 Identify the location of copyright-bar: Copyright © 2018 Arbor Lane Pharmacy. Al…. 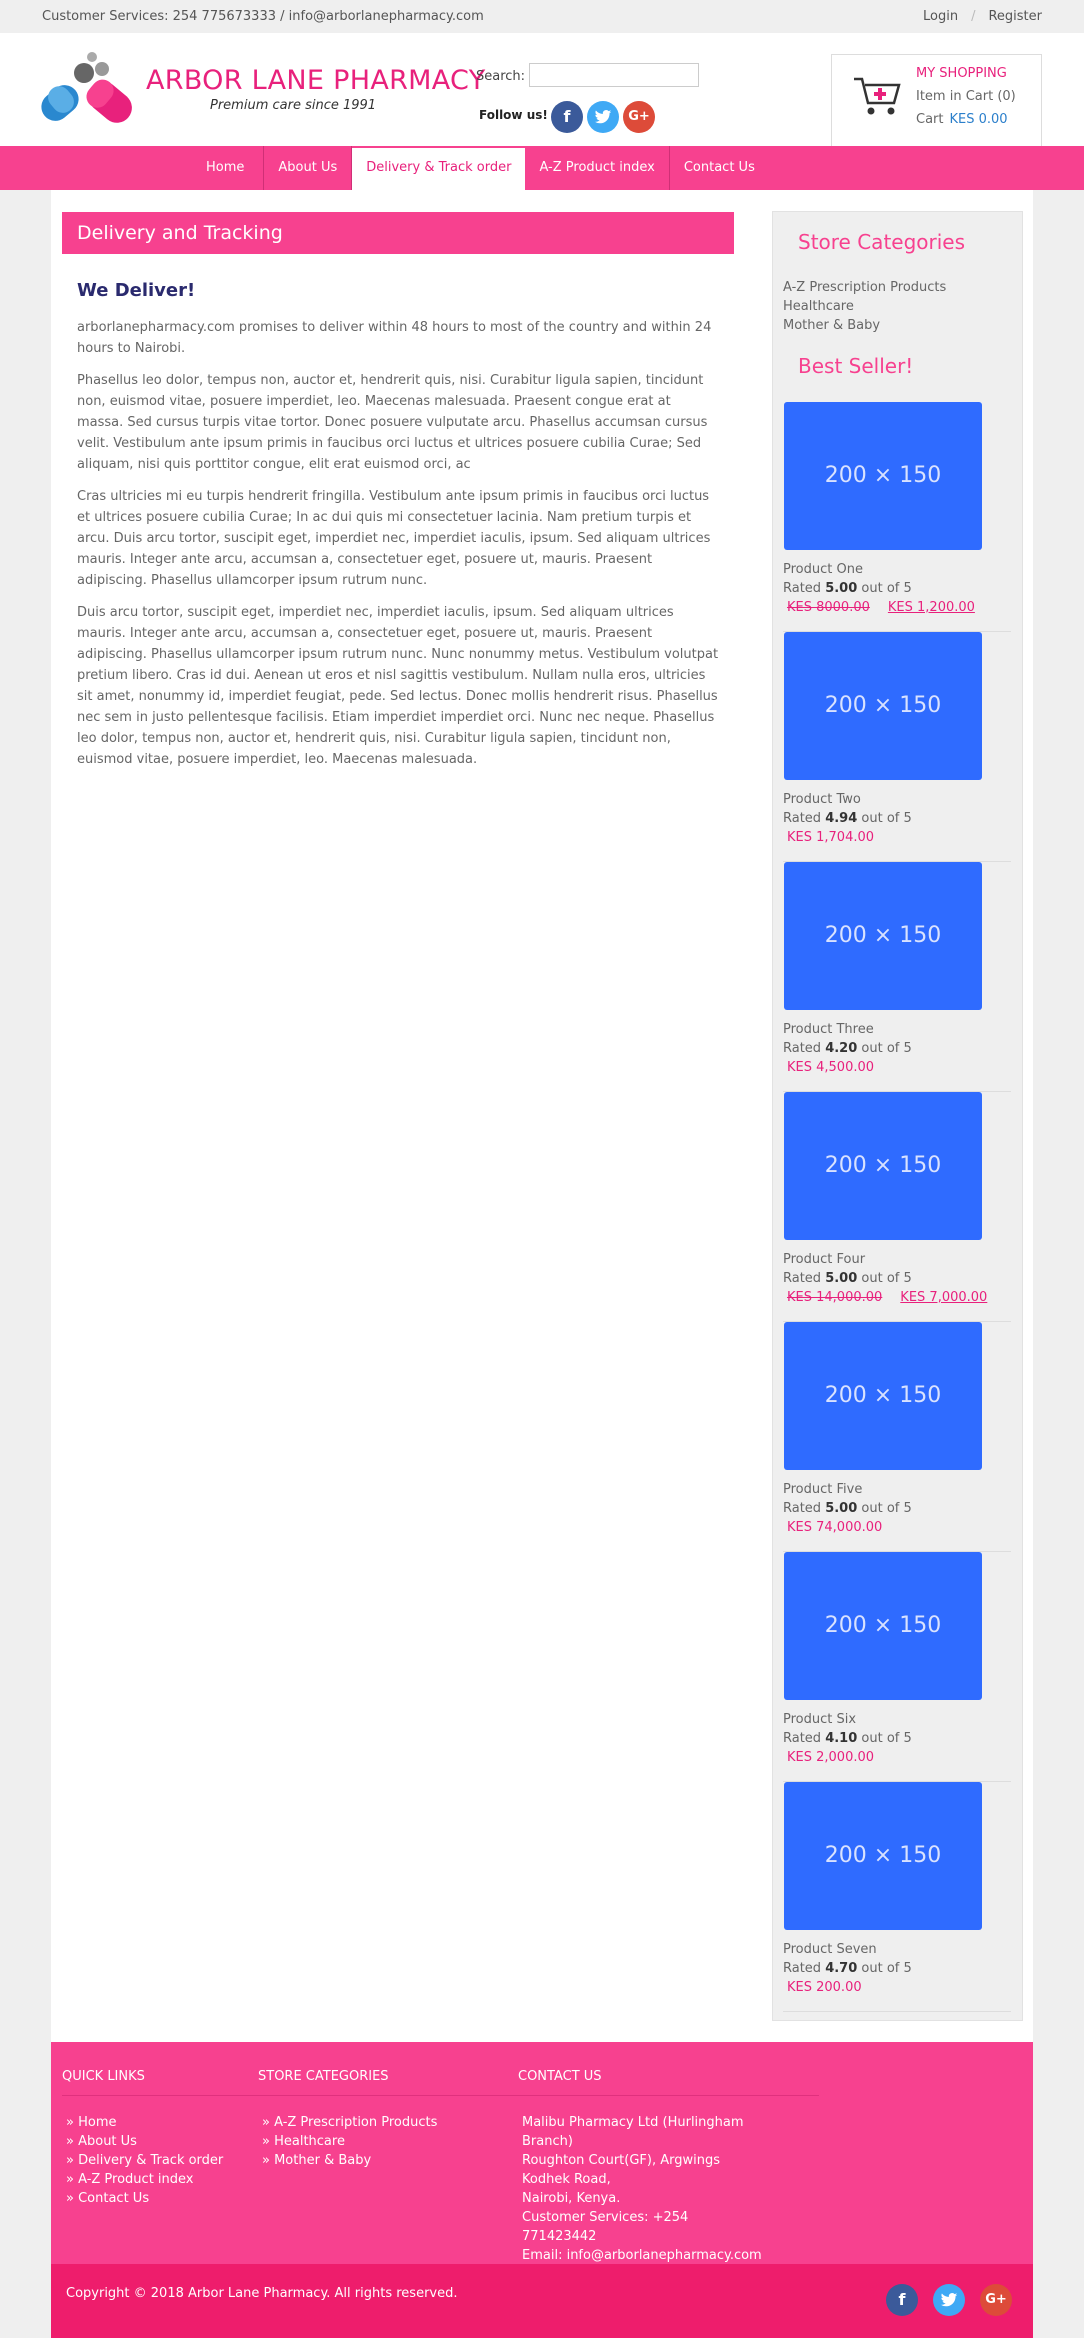
(542, 2301).